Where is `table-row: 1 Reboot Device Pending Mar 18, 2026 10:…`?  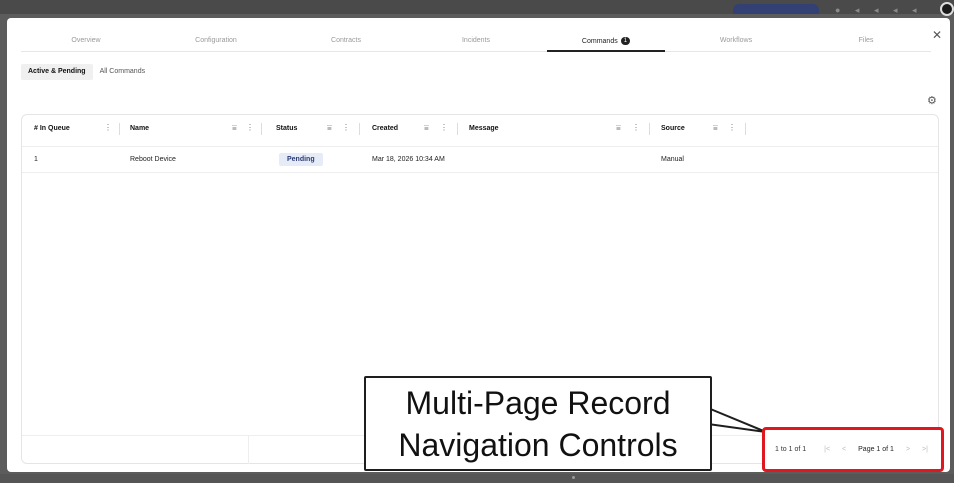
table-row: 1 Reboot Device Pending Mar 18, 2026 10:… is located at coordinates (480, 160).